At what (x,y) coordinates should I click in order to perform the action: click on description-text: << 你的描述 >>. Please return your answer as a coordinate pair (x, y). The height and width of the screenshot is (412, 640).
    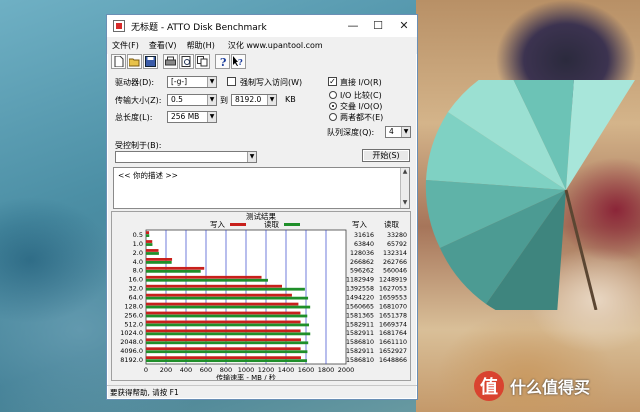
    Looking at the image, I should click on (148, 175).